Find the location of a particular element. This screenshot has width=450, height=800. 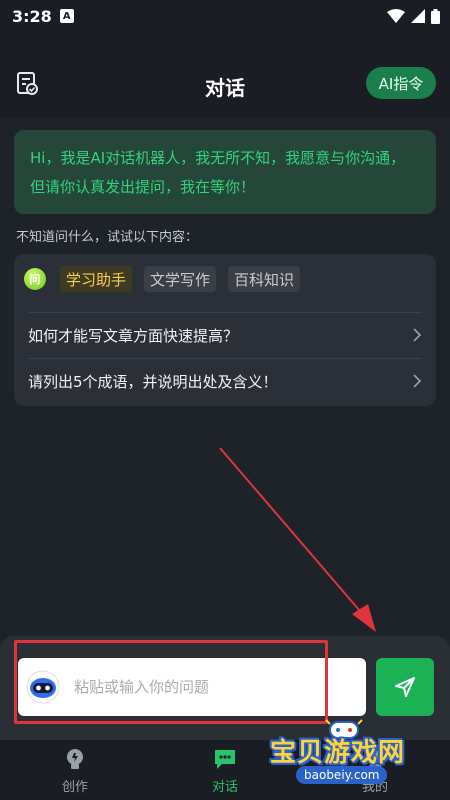

chat-icon is located at coordinates (225, 759).